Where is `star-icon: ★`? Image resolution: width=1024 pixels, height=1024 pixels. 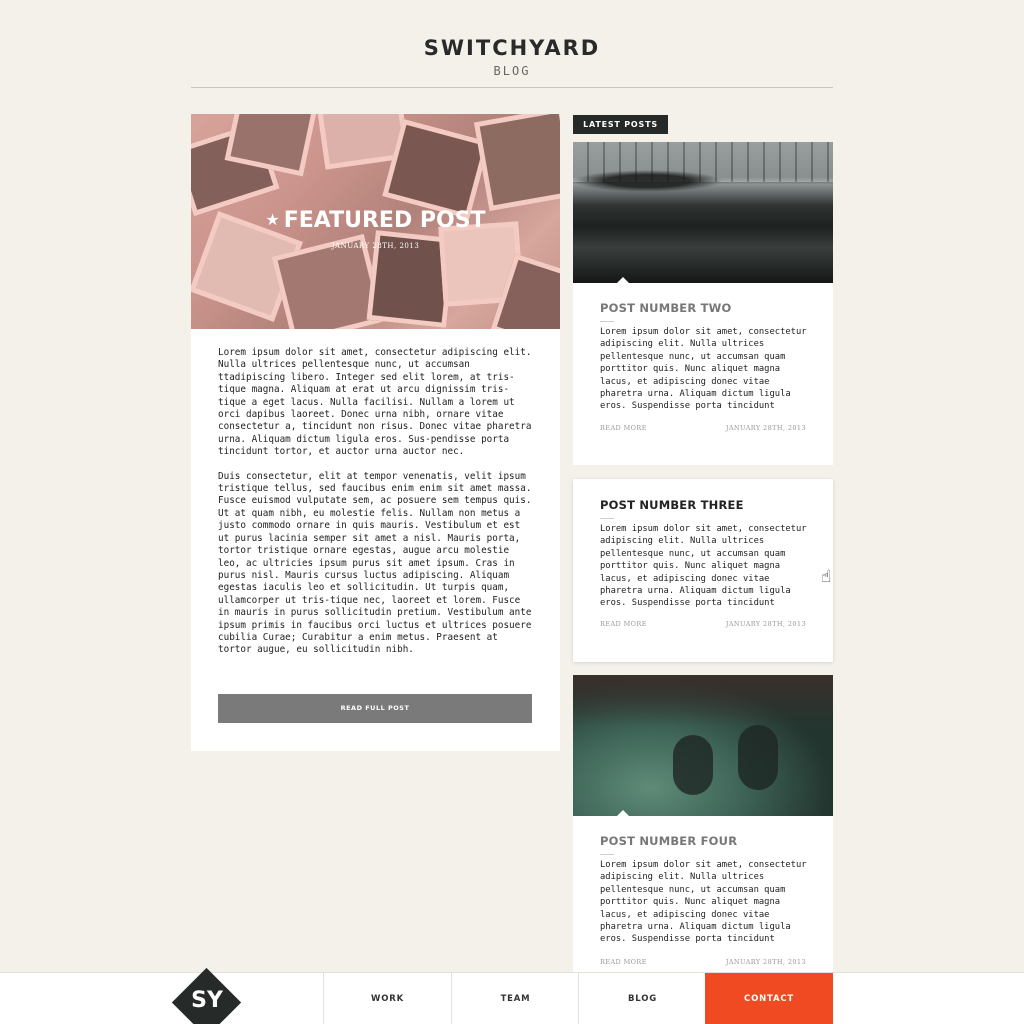
star-icon: ★ is located at coordinates (272, 219).